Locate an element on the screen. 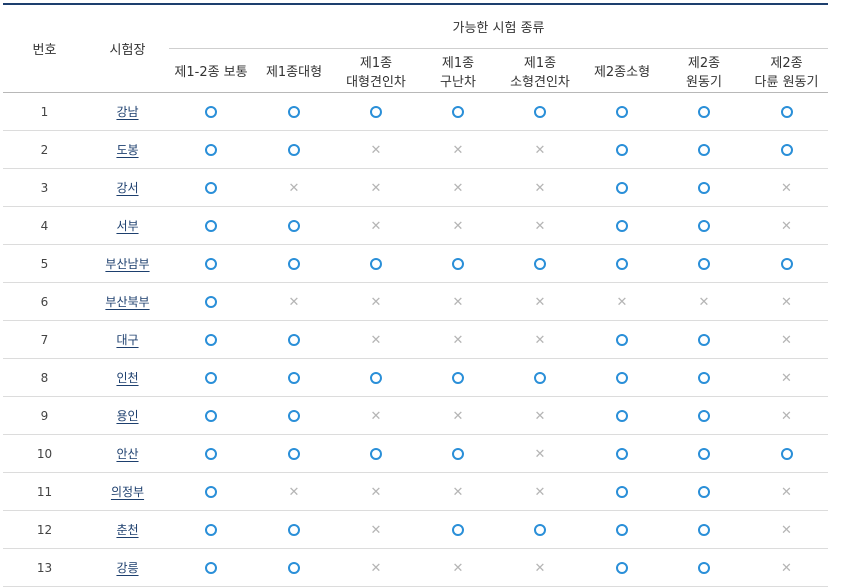  exam-center-link: 부산북부 is located at coordinates (127, 302).